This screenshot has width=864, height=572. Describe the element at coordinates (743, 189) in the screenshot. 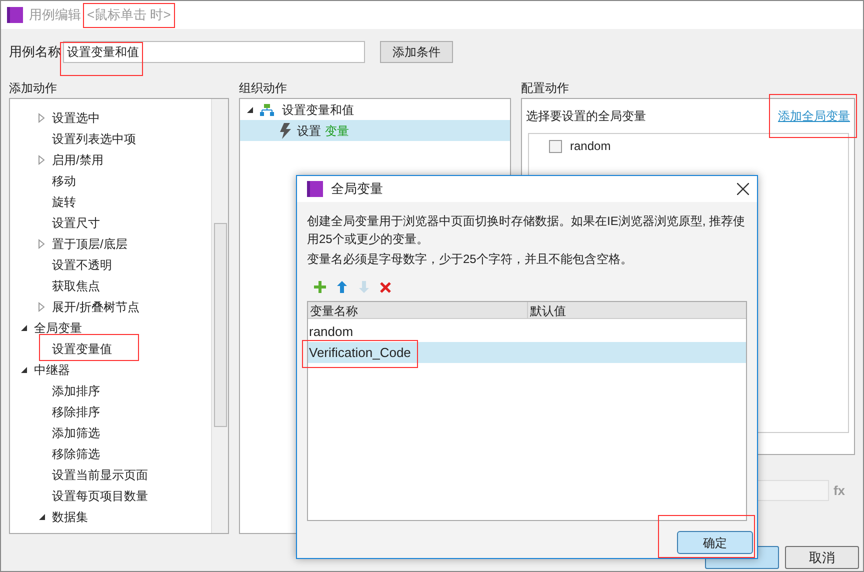

I see `close-icon` at that location.